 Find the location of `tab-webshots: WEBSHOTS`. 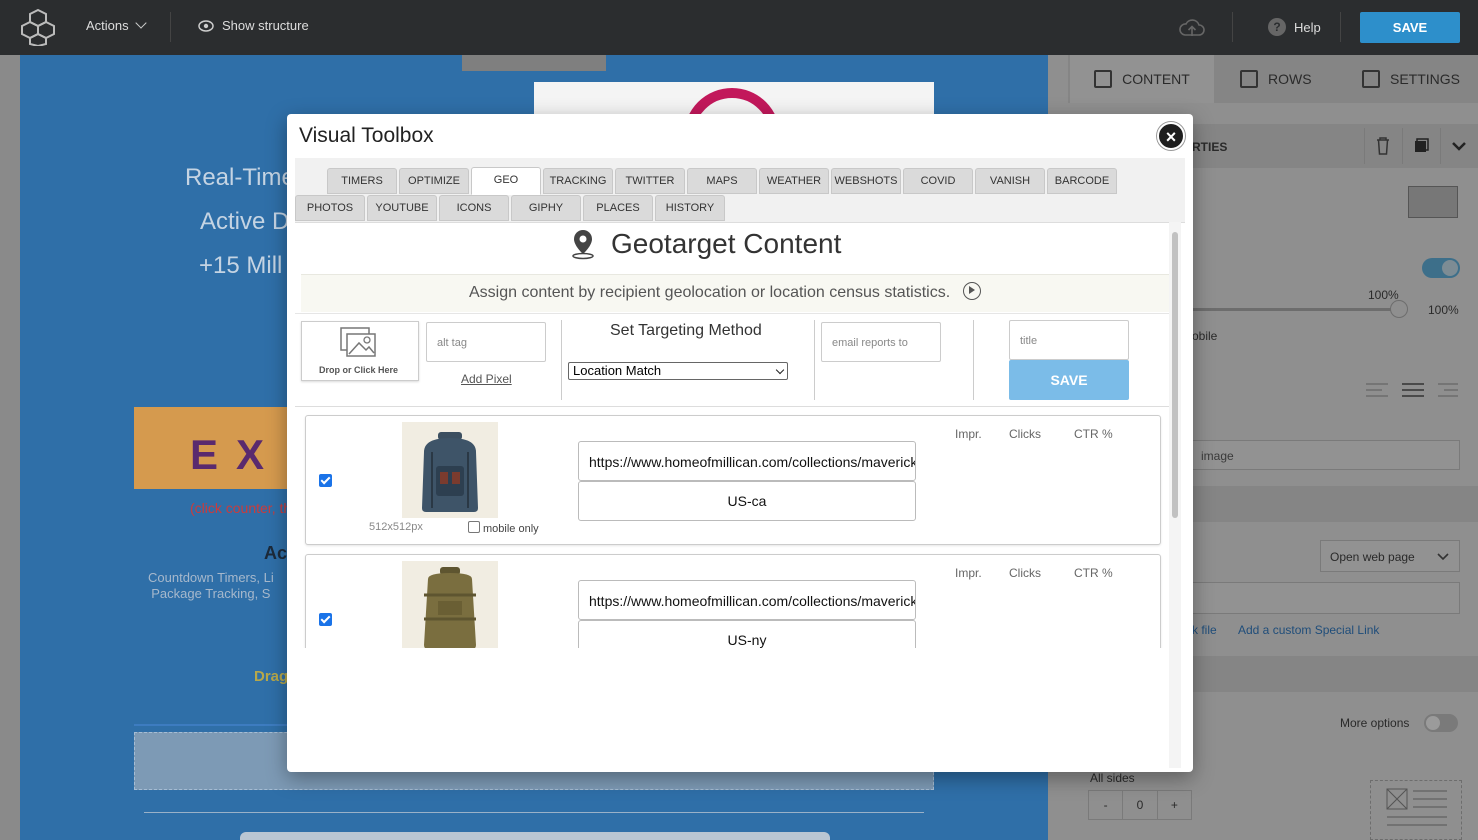

tab-webshots: WEBSHOTS is located at coordinates (866, 181).